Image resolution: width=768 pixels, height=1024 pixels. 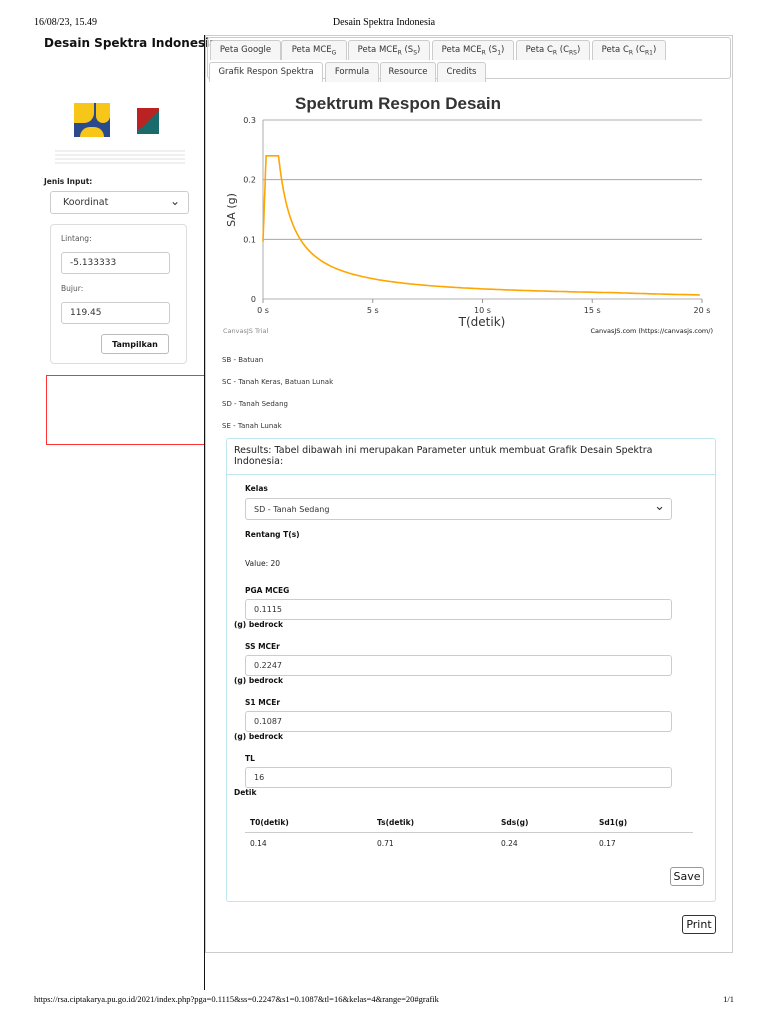 I want to click on x-tick-label: 0 s, so click(x=263, y=310).